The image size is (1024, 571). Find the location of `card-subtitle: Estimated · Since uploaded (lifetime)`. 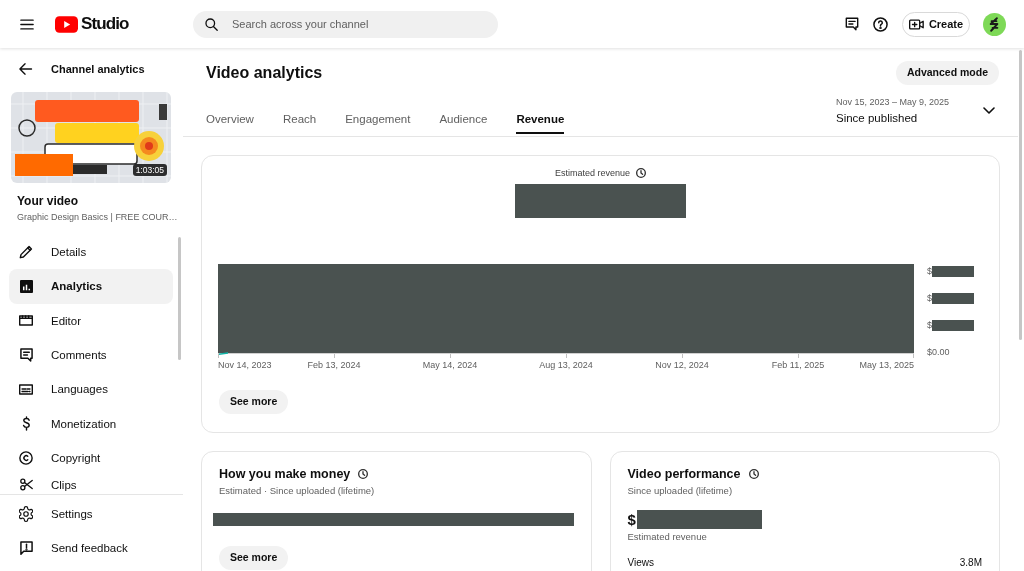

card-subtitle: Estimated · Since uploaded (lifetime) is located at coordinates (297, 491).